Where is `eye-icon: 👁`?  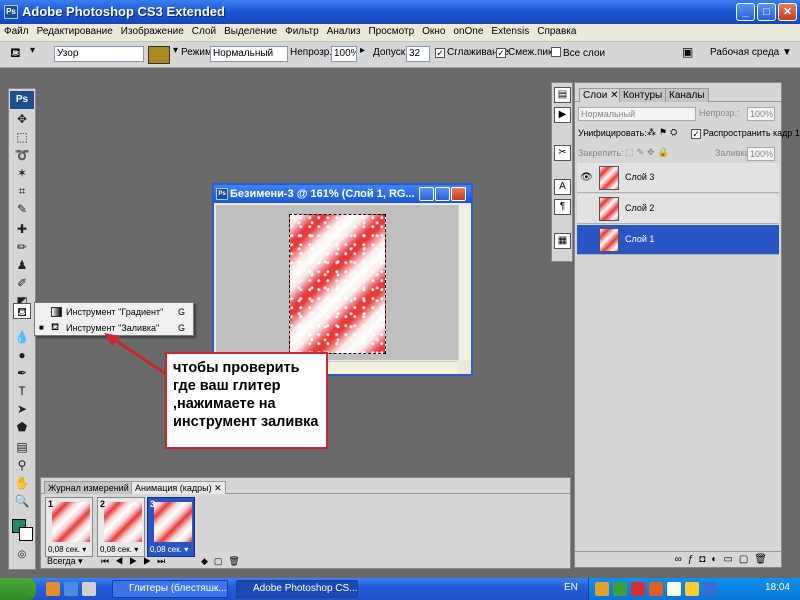
eye-icon: 👁 is located at coordinates (586, 178).